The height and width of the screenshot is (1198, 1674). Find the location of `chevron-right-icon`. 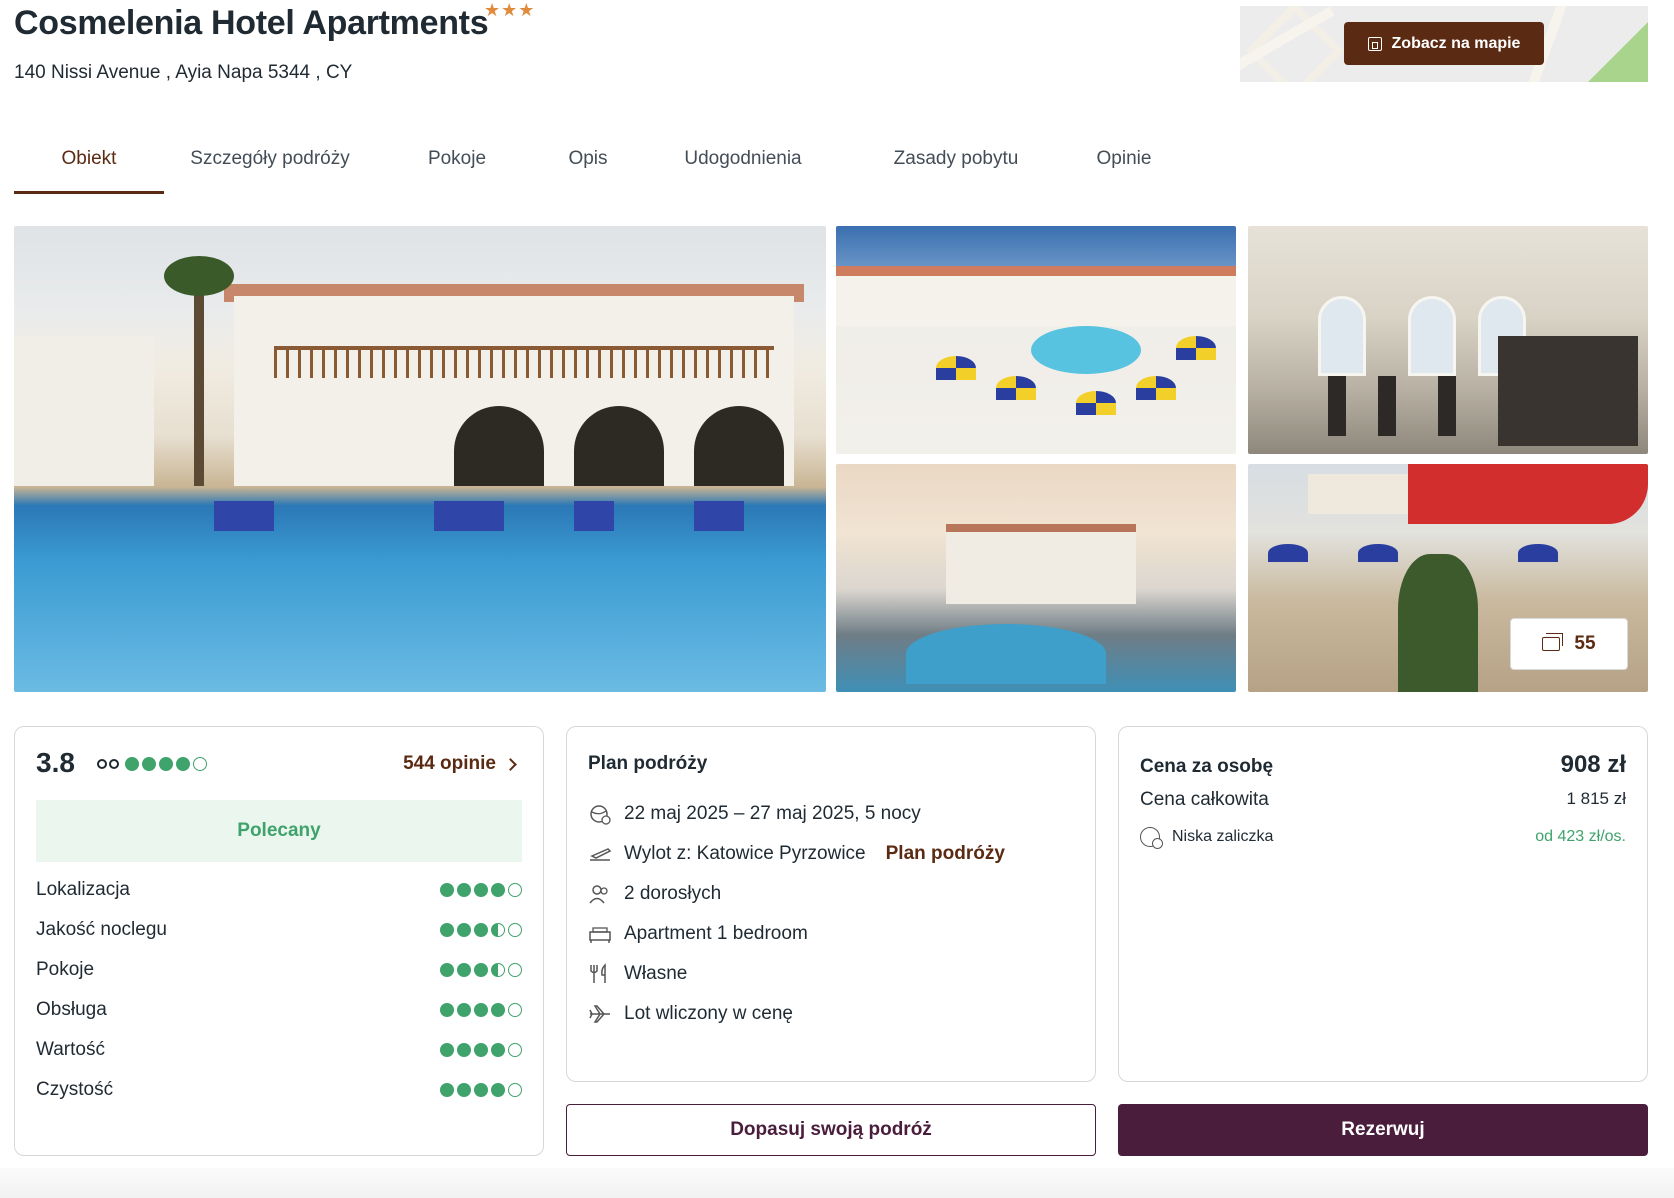

chevron-right-icon is located at coordinates (510, 764).